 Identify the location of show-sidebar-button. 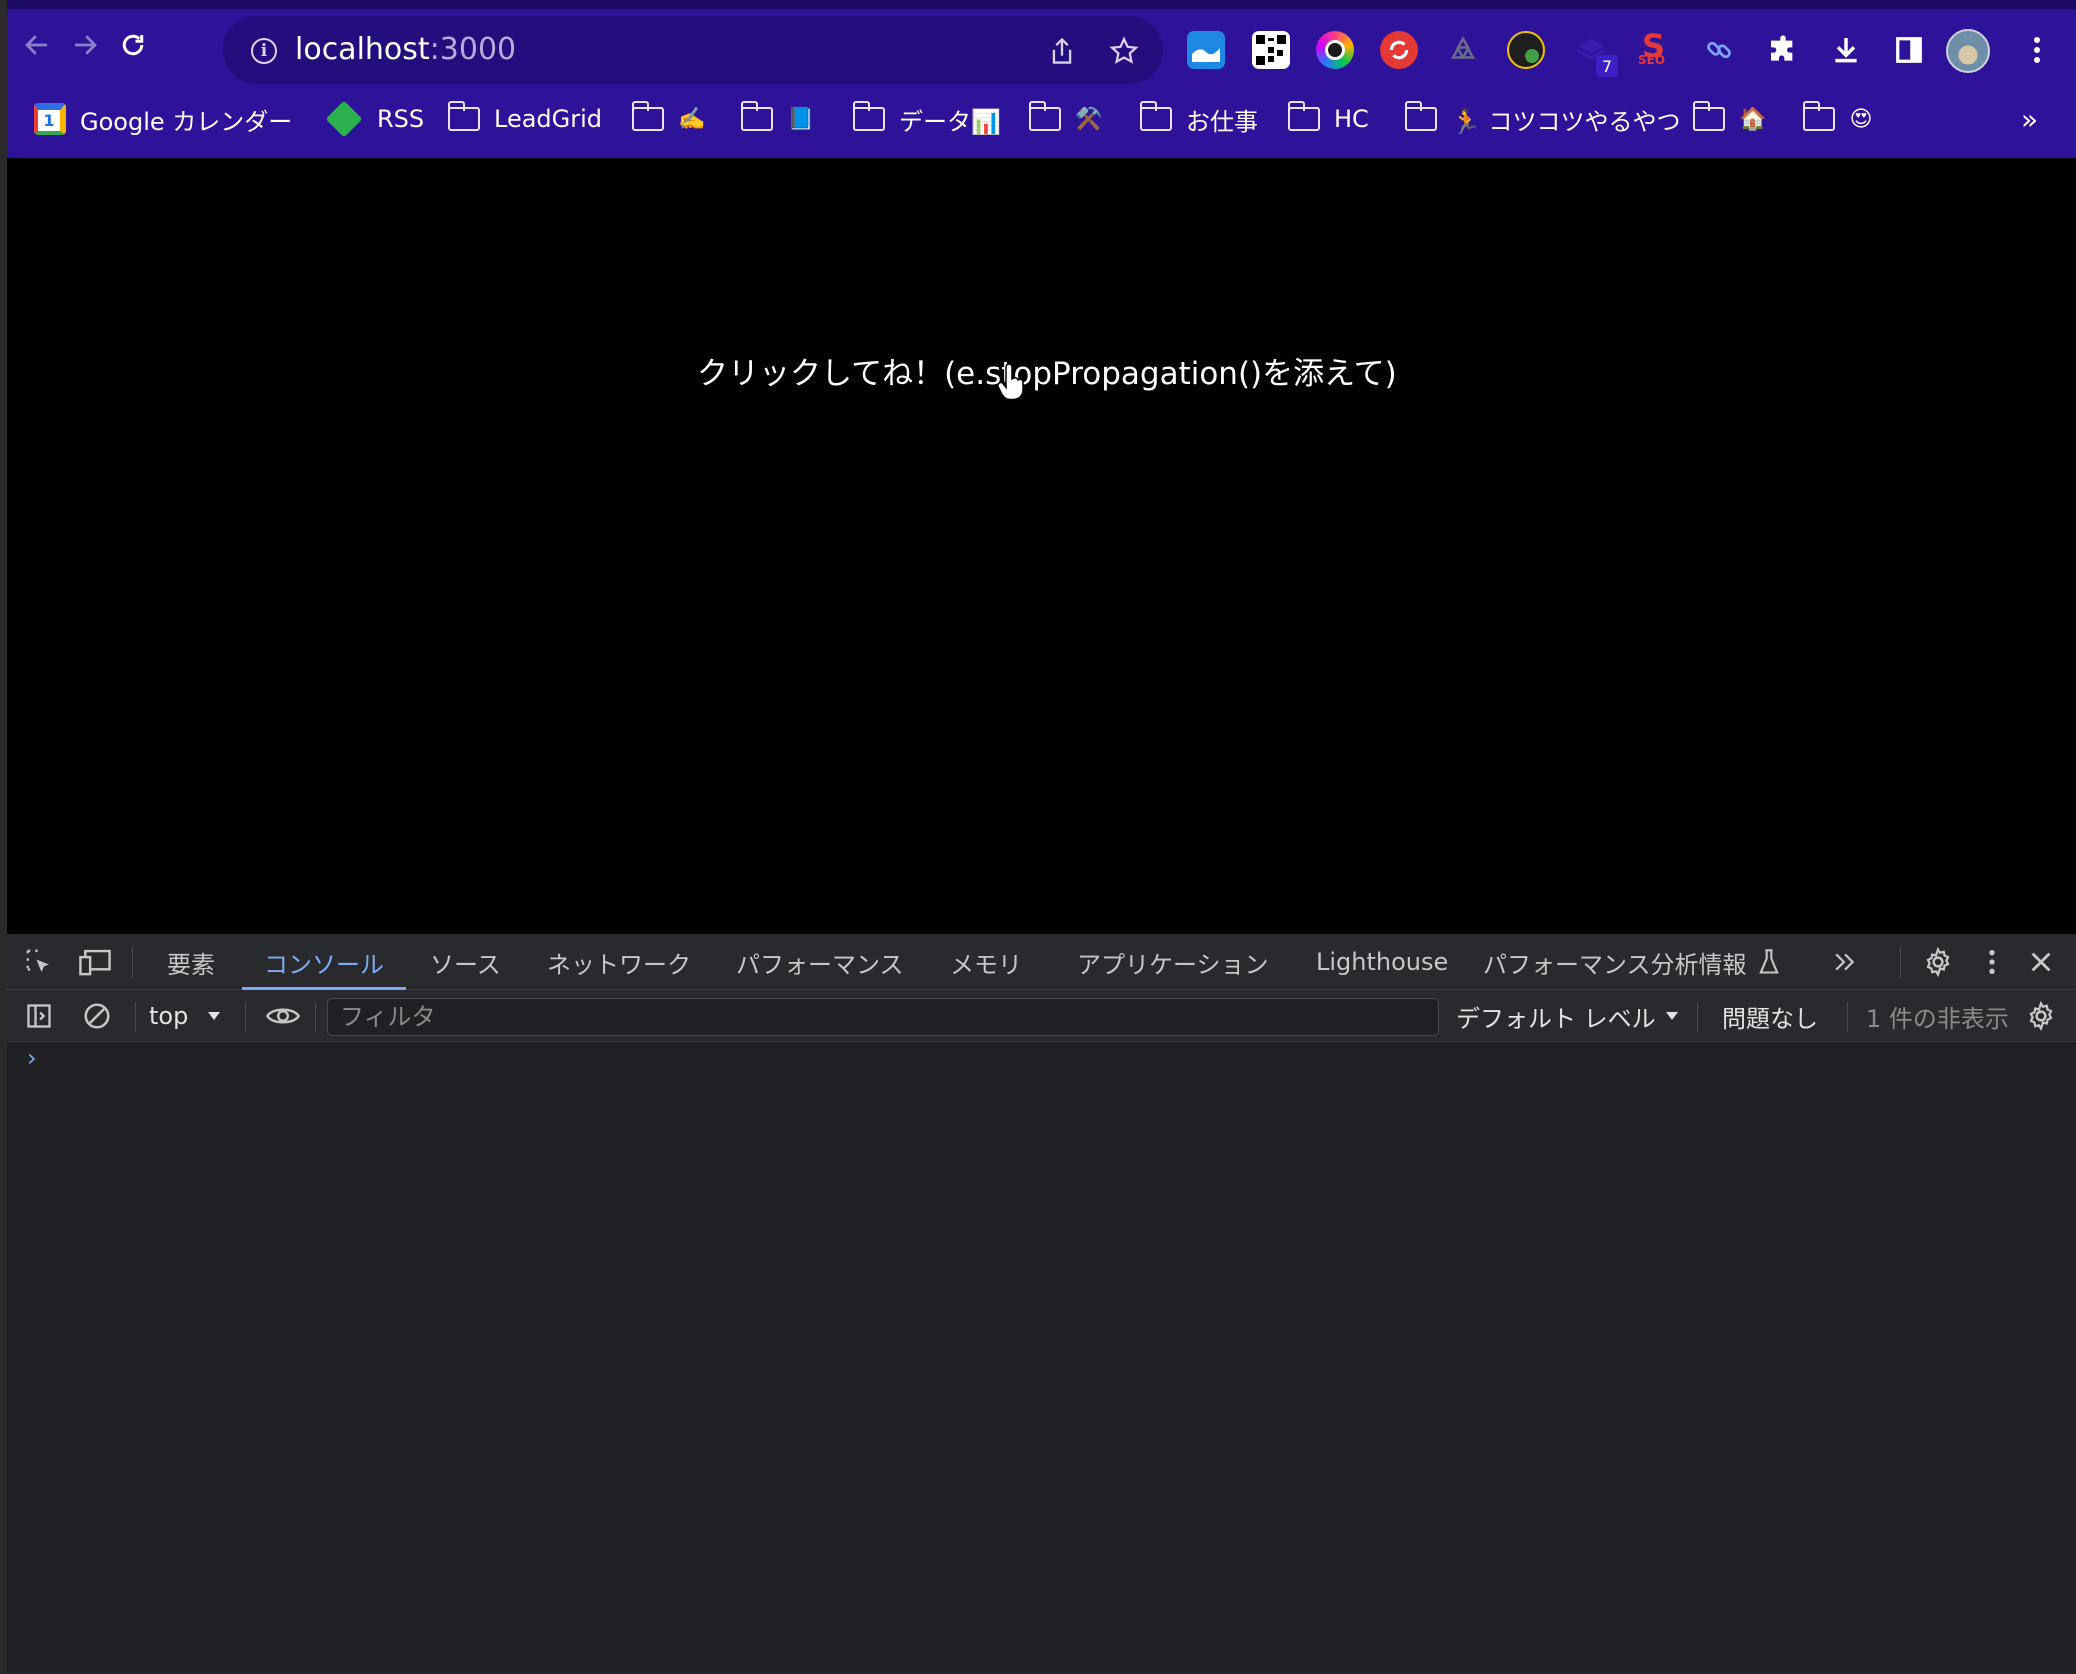
(39, 1016).